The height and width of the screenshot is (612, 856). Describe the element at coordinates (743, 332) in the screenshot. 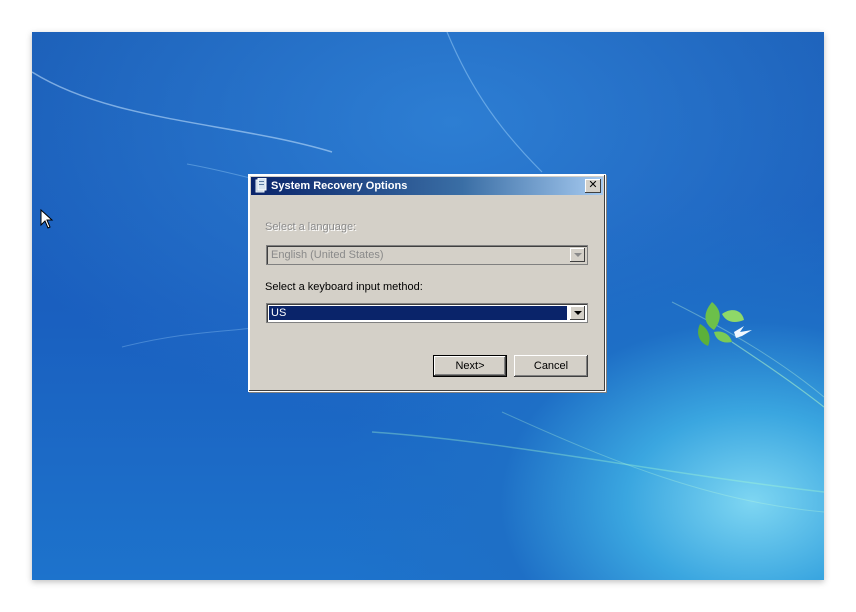

I see `bird-icon` at that location.